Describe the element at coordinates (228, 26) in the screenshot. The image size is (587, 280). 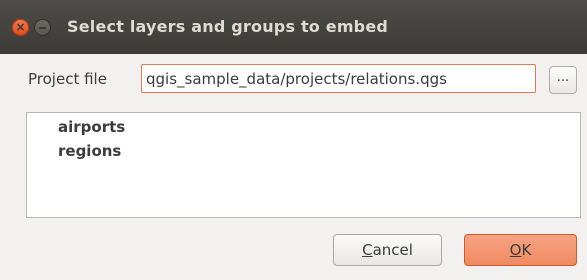
I see `window-title: Select layers and groups to embed` at that location.